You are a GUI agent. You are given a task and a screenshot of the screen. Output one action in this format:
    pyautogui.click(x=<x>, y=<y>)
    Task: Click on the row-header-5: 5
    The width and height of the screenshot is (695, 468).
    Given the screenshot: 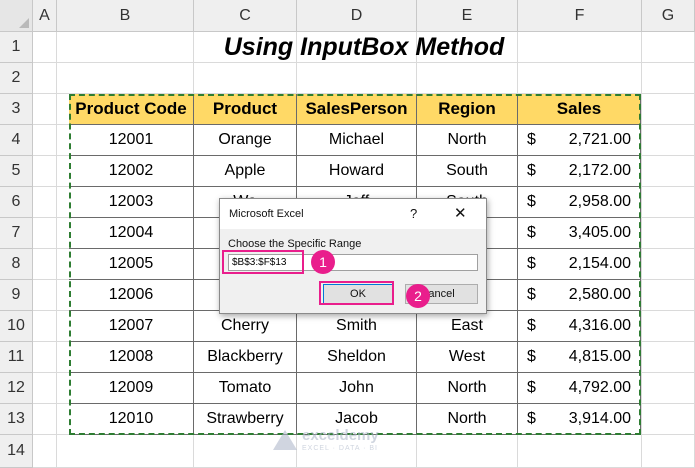 What is the action you would take?
    pyautogui.click(x=16, y=171)
    